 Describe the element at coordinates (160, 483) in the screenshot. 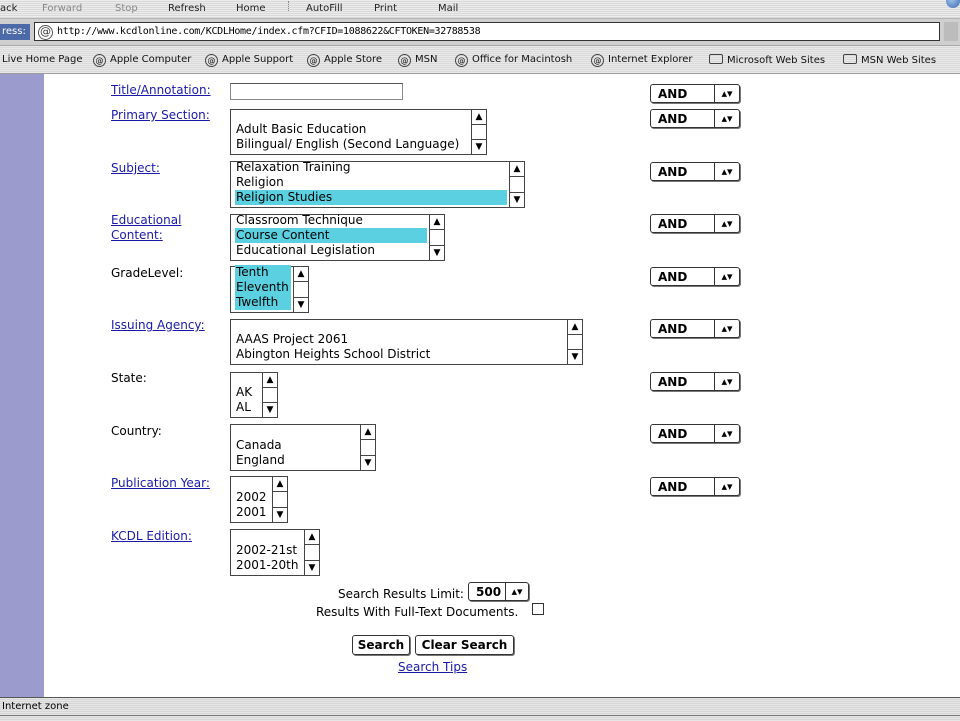

I see `publication-year-link: Publication Year:` at that location.